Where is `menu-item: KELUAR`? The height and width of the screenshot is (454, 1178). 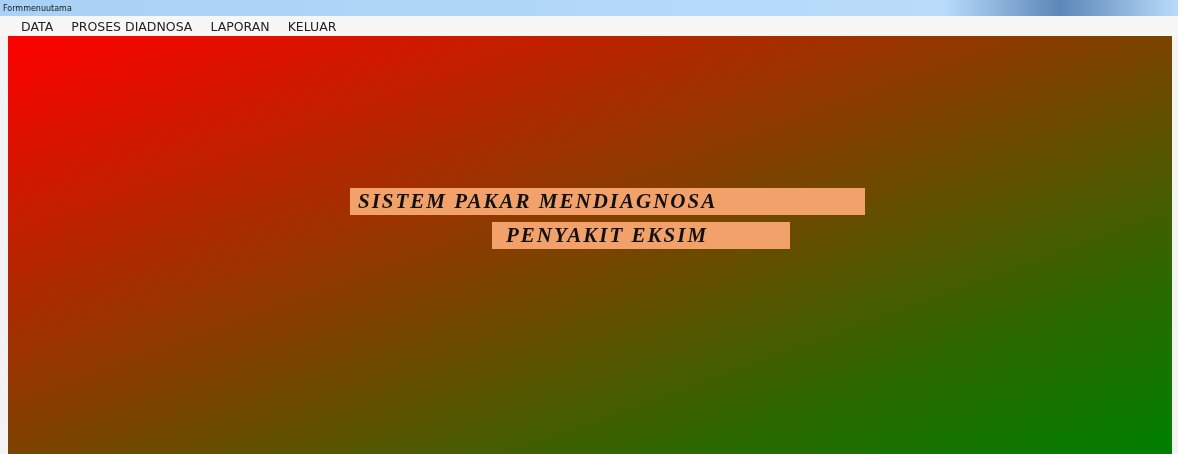
menu-item: KELUAR is located at coordinates (312, 26).